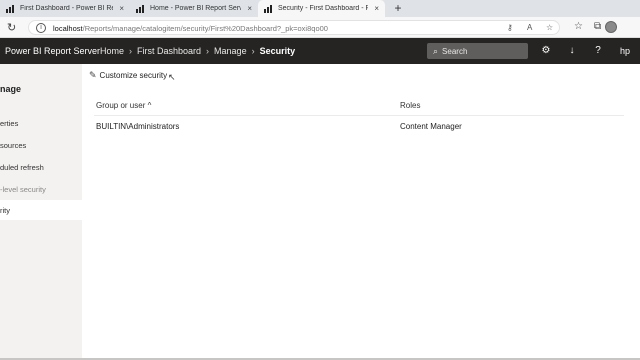  I want to click on info-icon: i, so click(41, 28).